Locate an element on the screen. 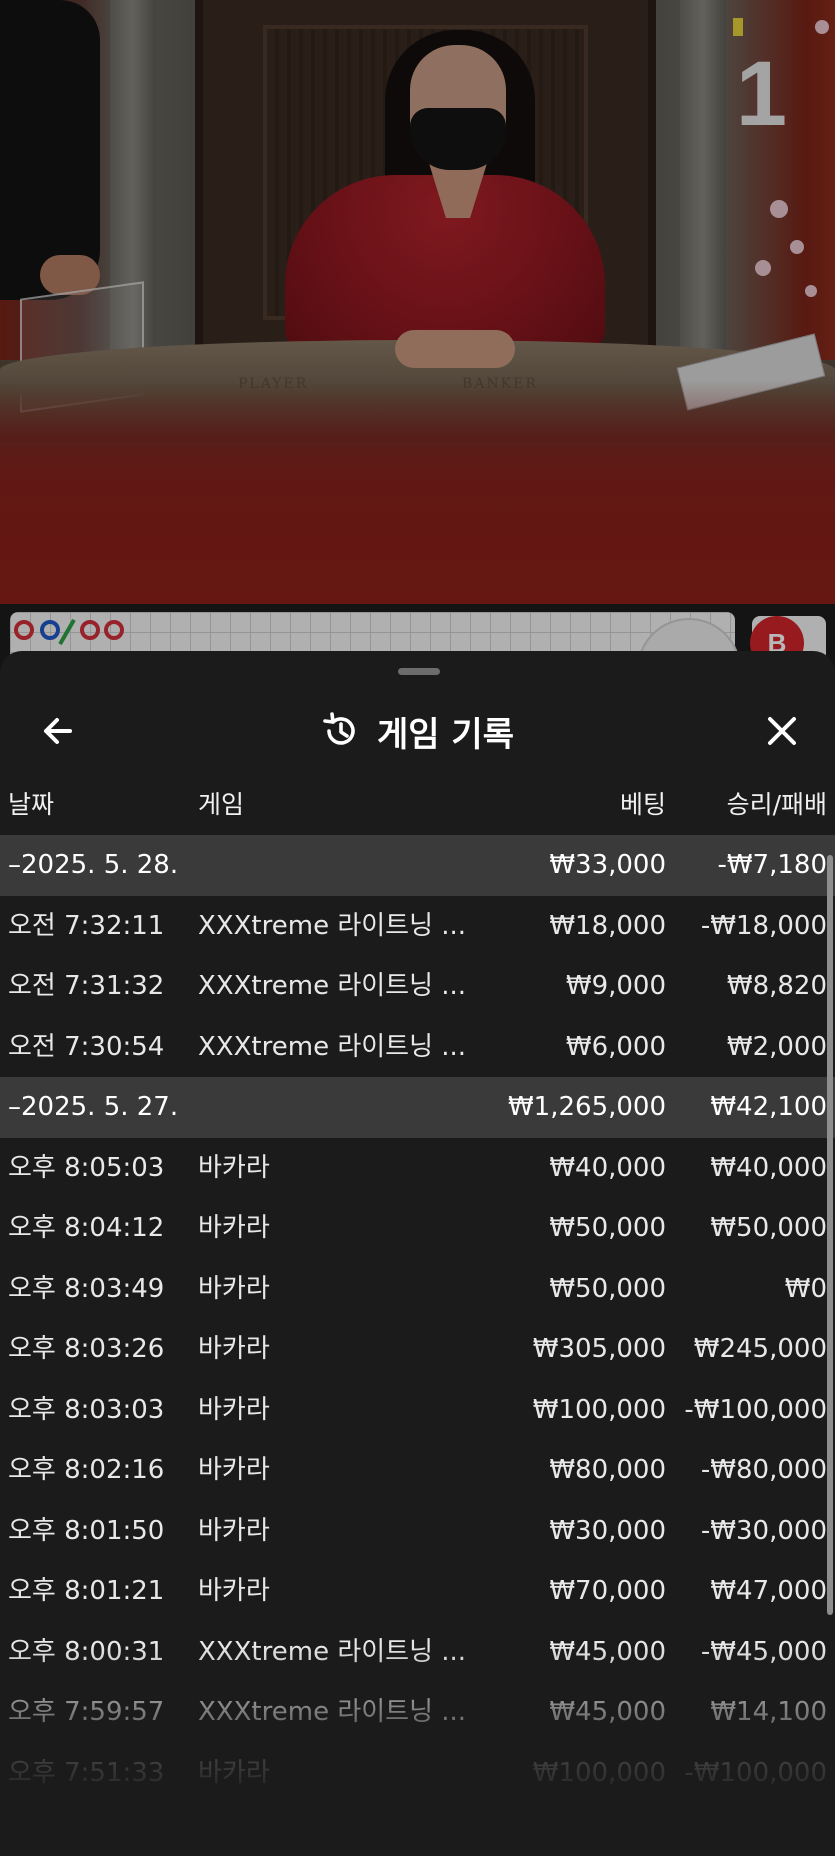  drag-handle is located at coordinates (419, 671).